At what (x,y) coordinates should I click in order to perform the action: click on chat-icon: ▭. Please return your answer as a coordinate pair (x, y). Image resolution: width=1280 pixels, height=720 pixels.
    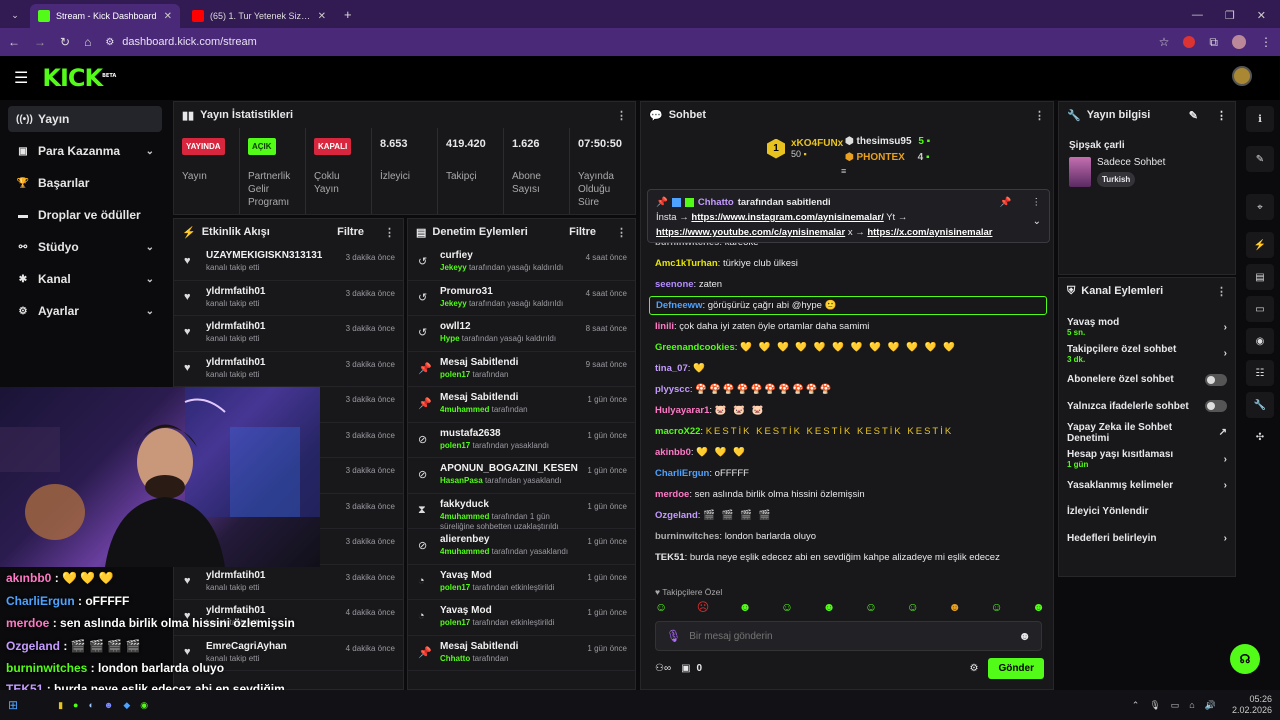
    Looking at the image, I should click on (1260, 309).